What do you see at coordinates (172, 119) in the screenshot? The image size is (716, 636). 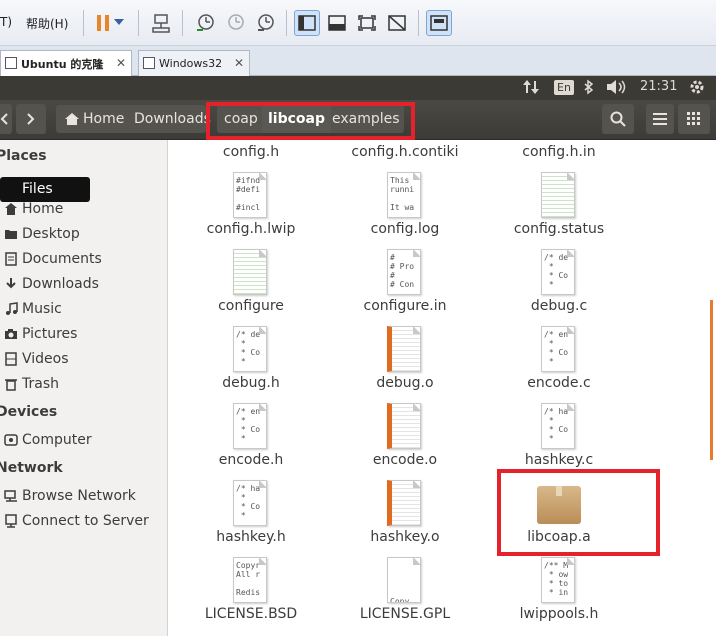 I see `breadcrumb-downloads: Downloads` at bounding box center [172, 119].